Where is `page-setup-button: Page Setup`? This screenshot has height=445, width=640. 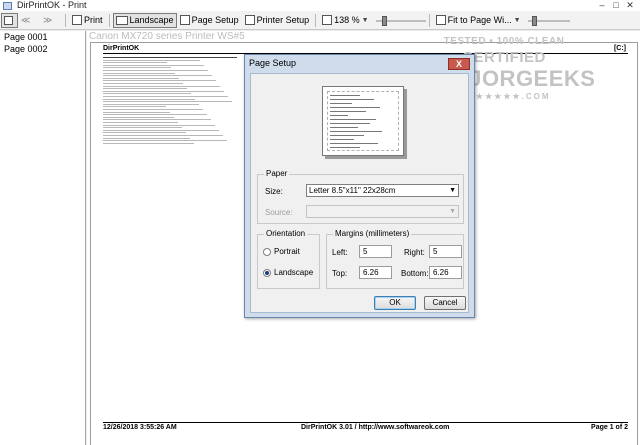
page-setup-button: Page Setup is located at coordinates (209, 20).